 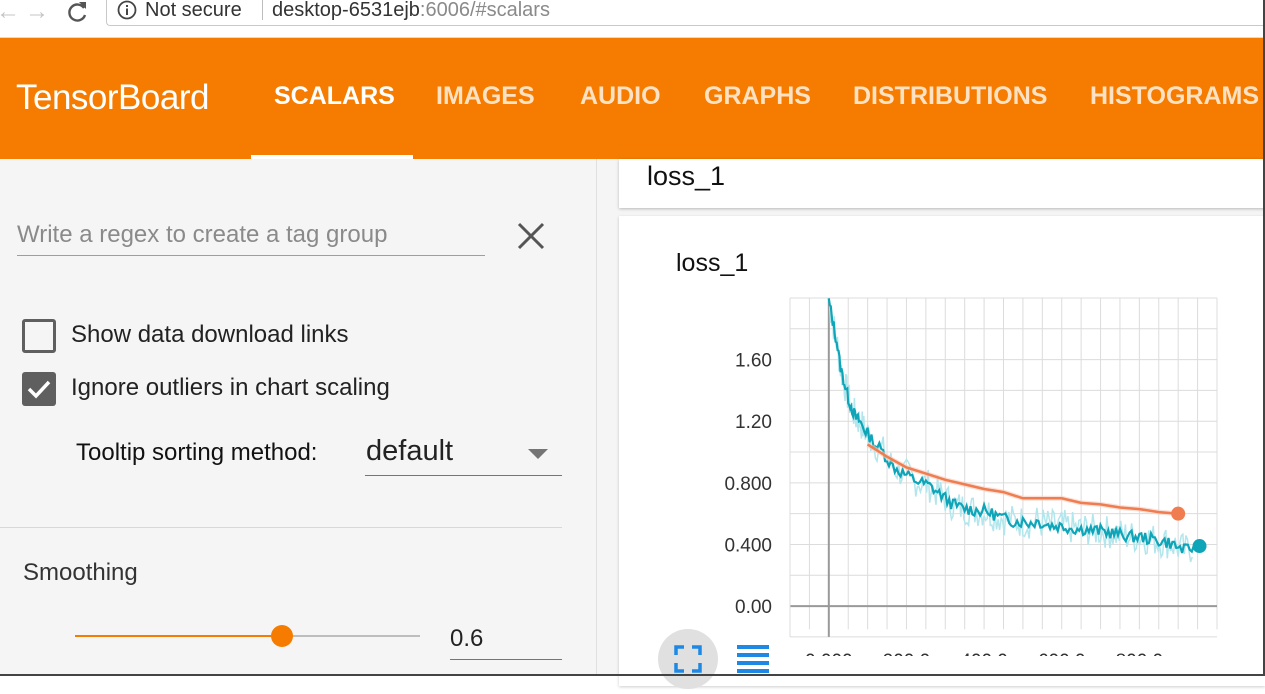 What do you see at coordinates (112, 98) in the screenshot?
I see `brand-title: TensorBoard` at bounding box center [112, 98].